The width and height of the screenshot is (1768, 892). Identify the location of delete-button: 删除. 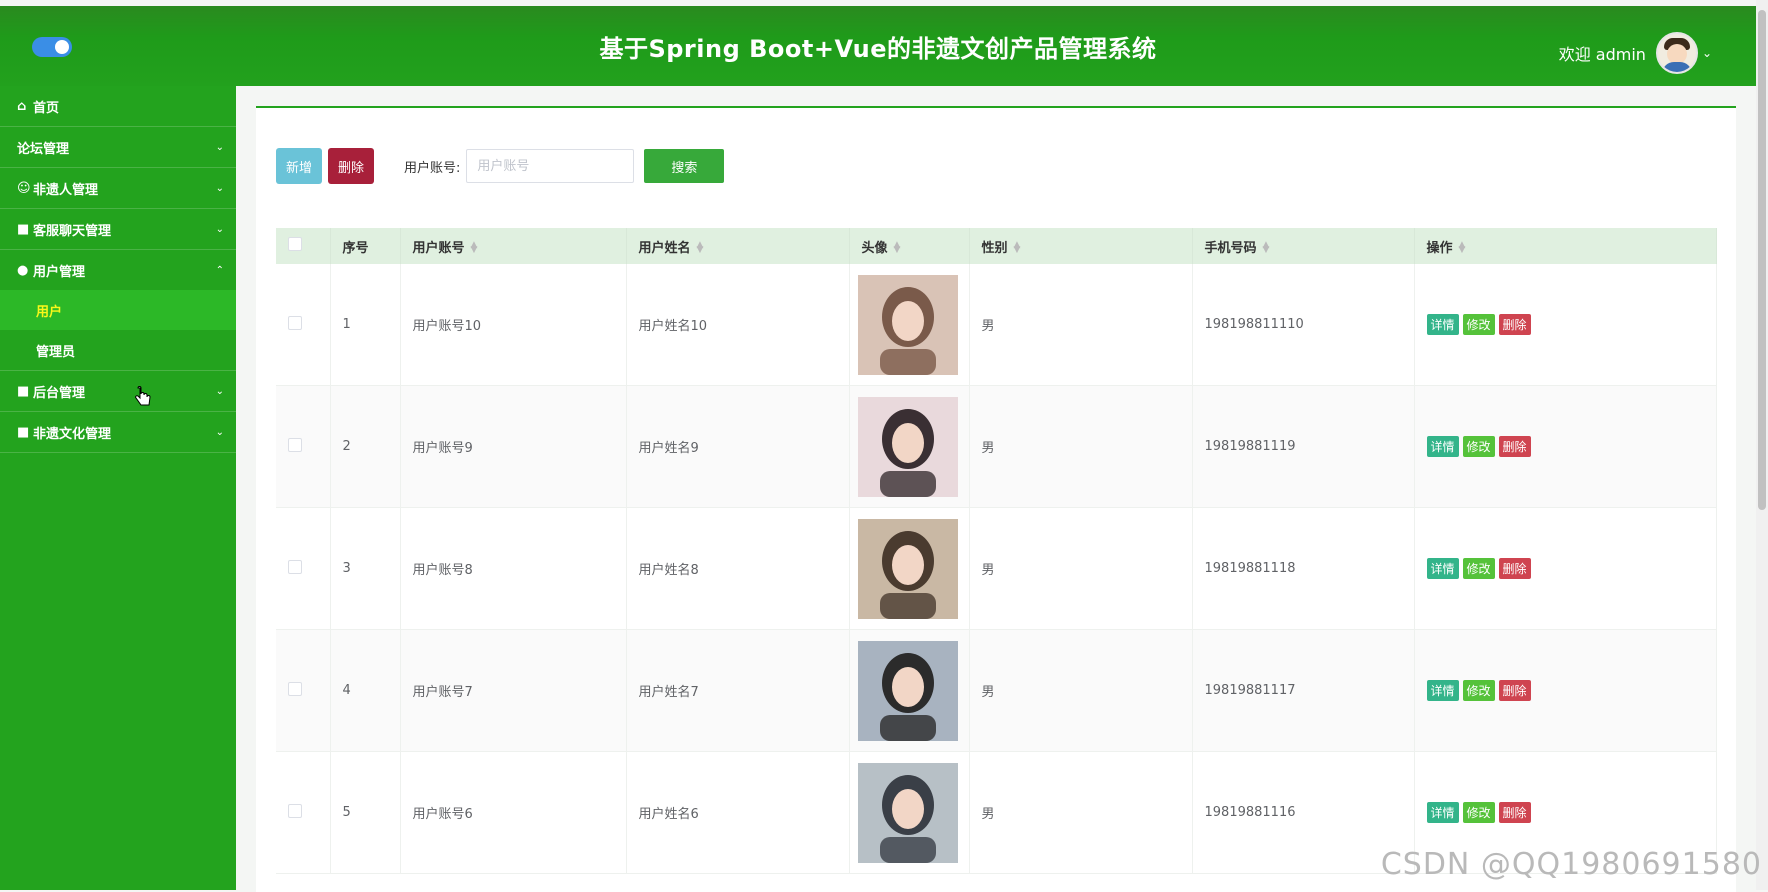
(351, 166).